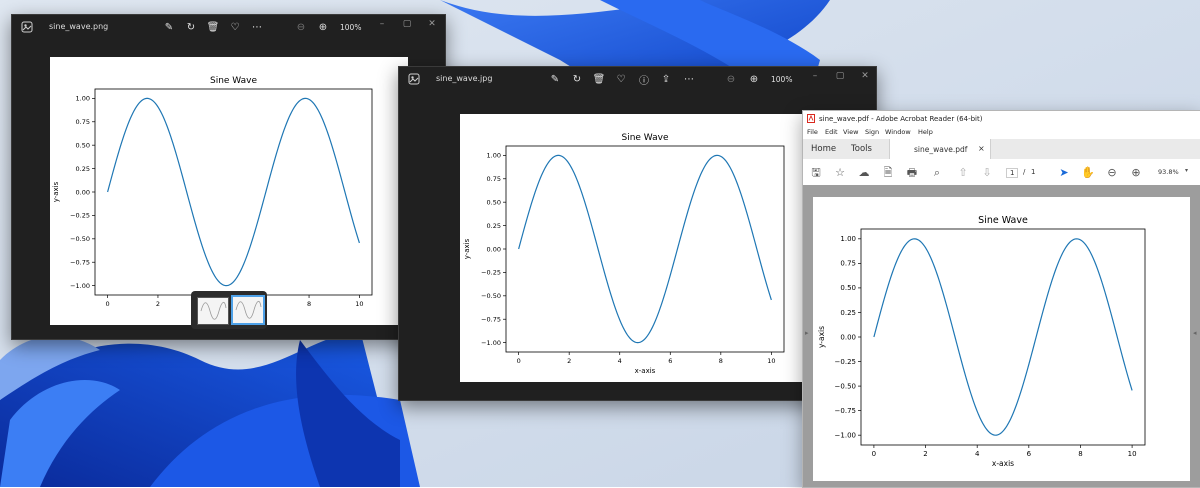  I want to click on zoom-dropdown-icon: ▾, so click(1186, 170).